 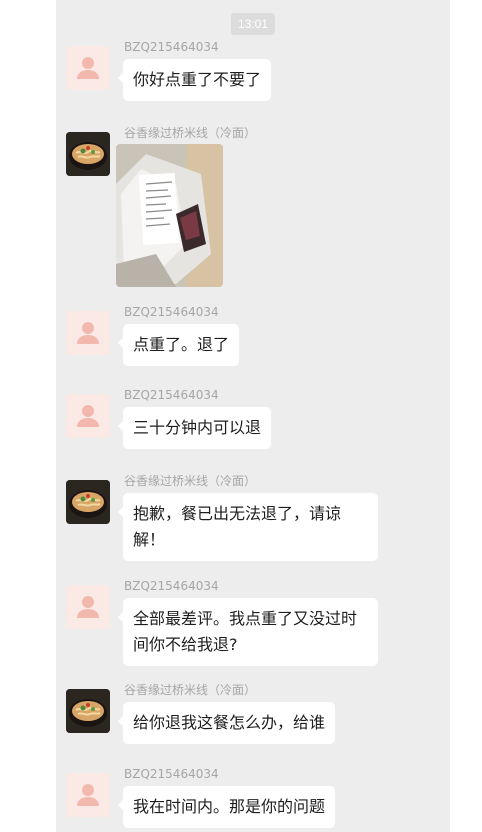 I want to click on message-bubble: 抱歉，餐已出无法退了，请谅解！, so click(x=248, y=527).